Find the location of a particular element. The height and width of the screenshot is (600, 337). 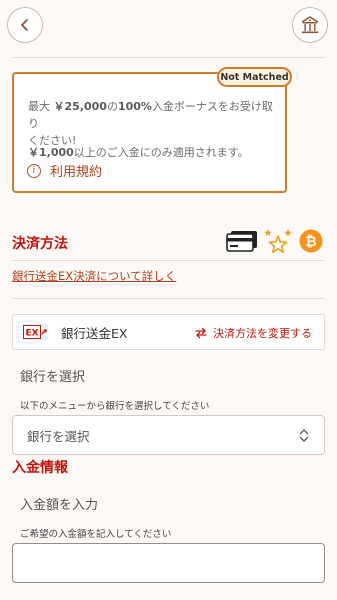

bitcoin-icon: ₿ is located at coordinates (311, 241).